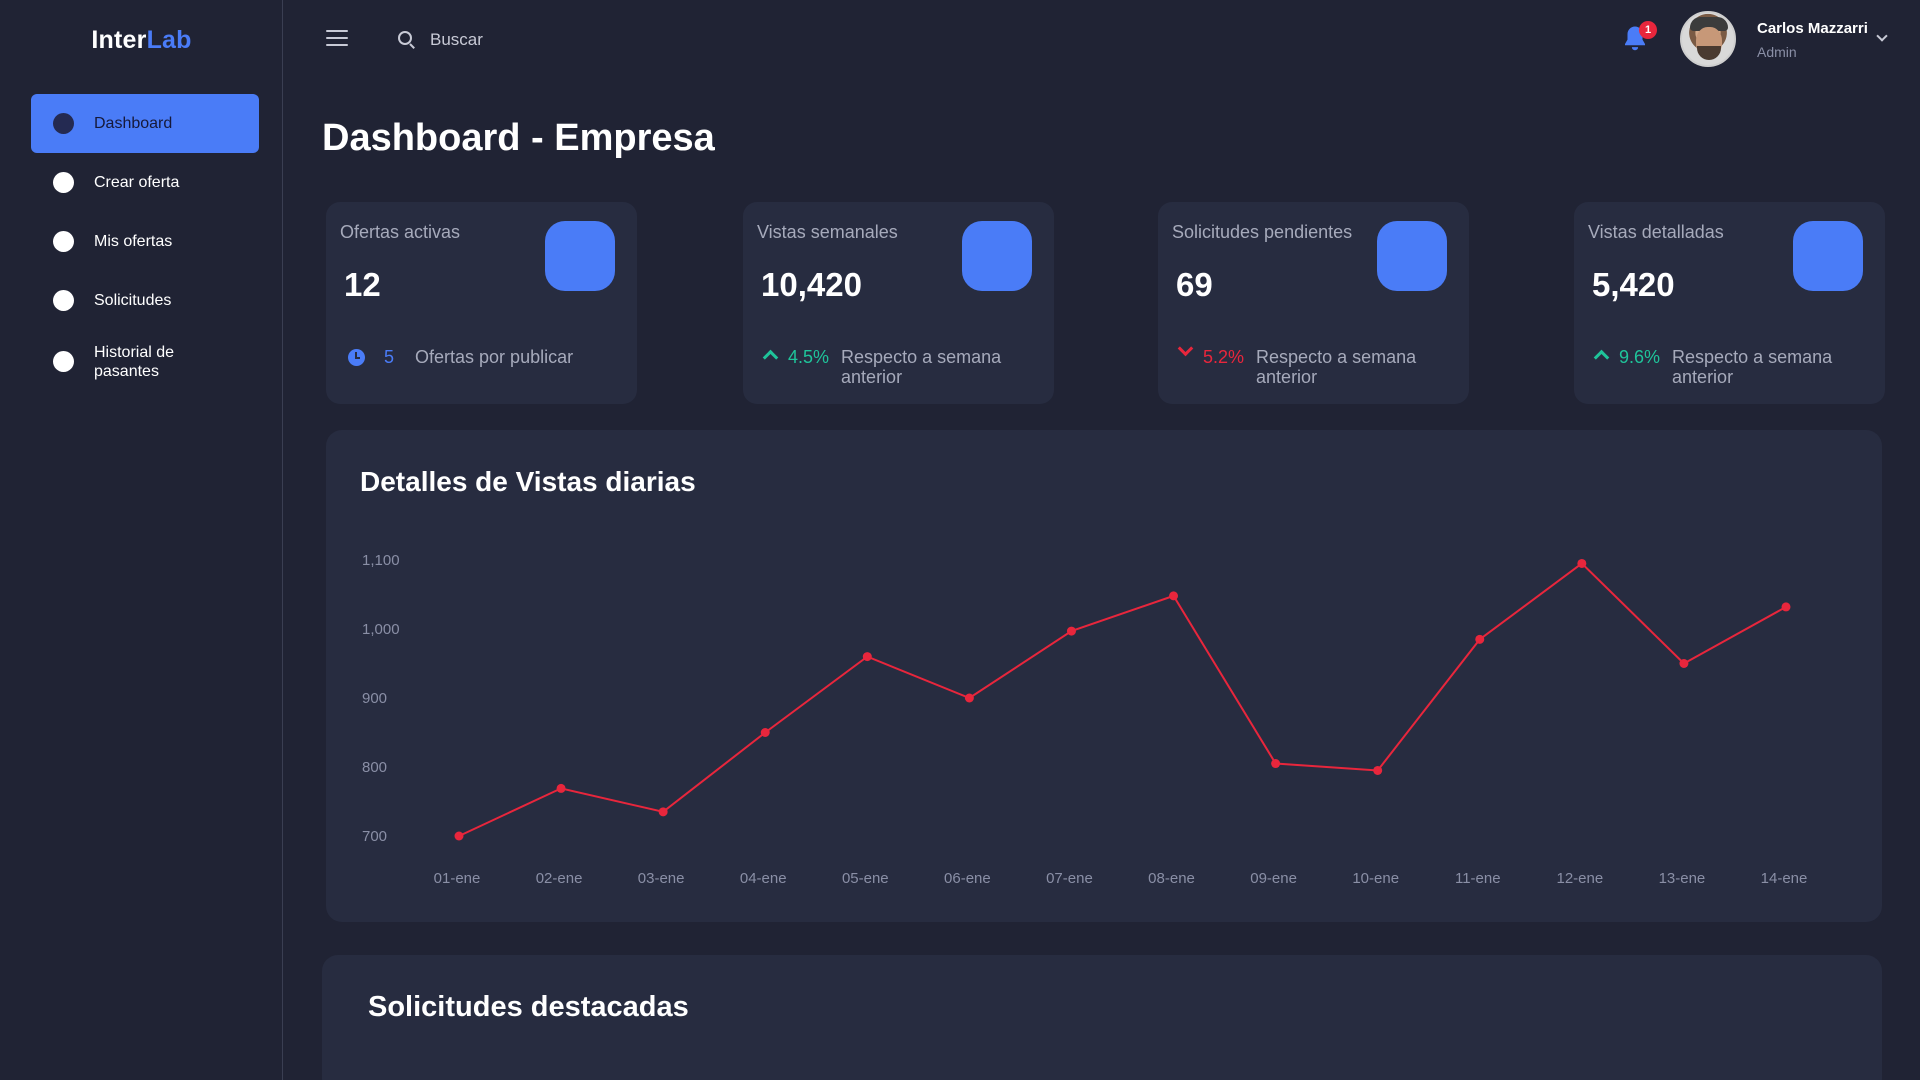 This screenshot has width=1920, height=1080. I want to click on historial-icon, so click(63, 361).